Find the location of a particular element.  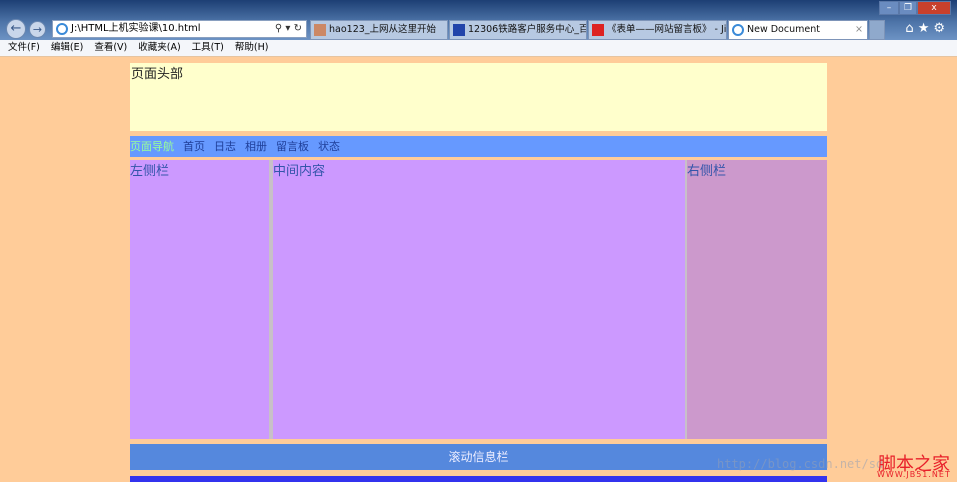

menu-view: 查看(V) is located at coordinates (110, 47).